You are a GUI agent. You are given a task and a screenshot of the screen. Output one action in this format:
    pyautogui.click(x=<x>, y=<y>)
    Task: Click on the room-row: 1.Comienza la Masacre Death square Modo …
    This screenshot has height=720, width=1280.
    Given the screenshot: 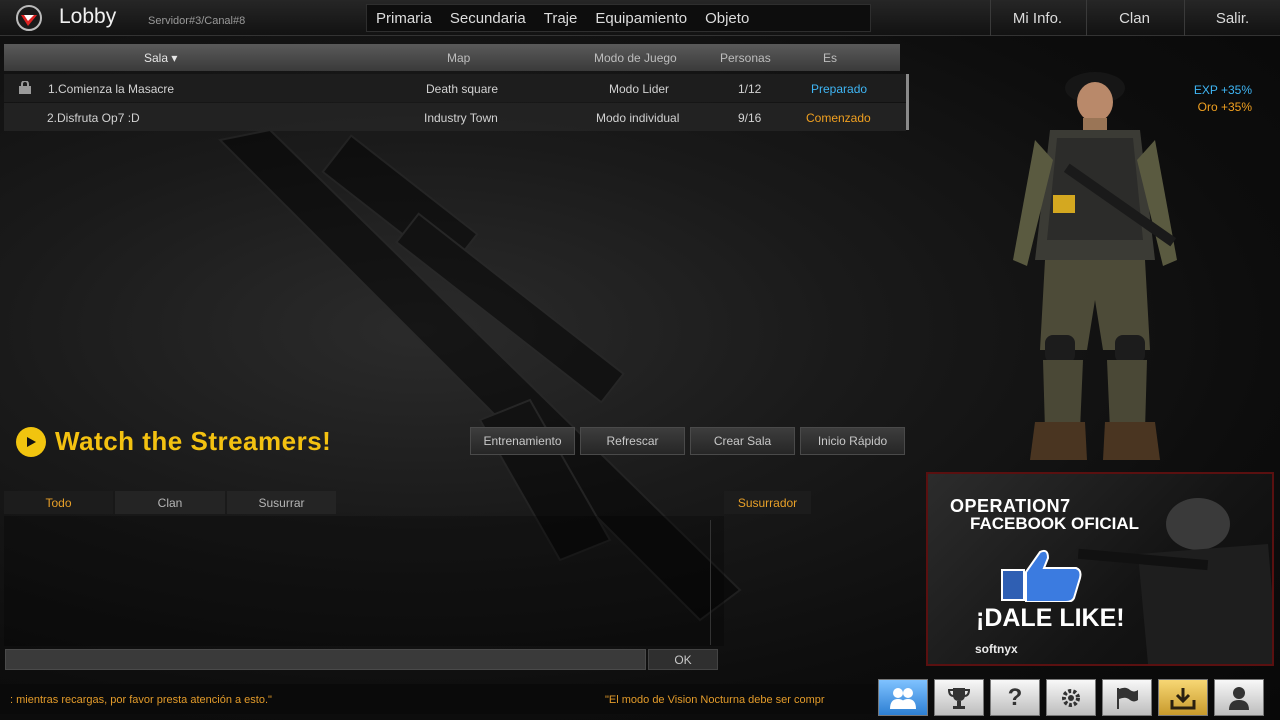 What is the action you would take?
    pyautogui.click(x=455, y=88)
    